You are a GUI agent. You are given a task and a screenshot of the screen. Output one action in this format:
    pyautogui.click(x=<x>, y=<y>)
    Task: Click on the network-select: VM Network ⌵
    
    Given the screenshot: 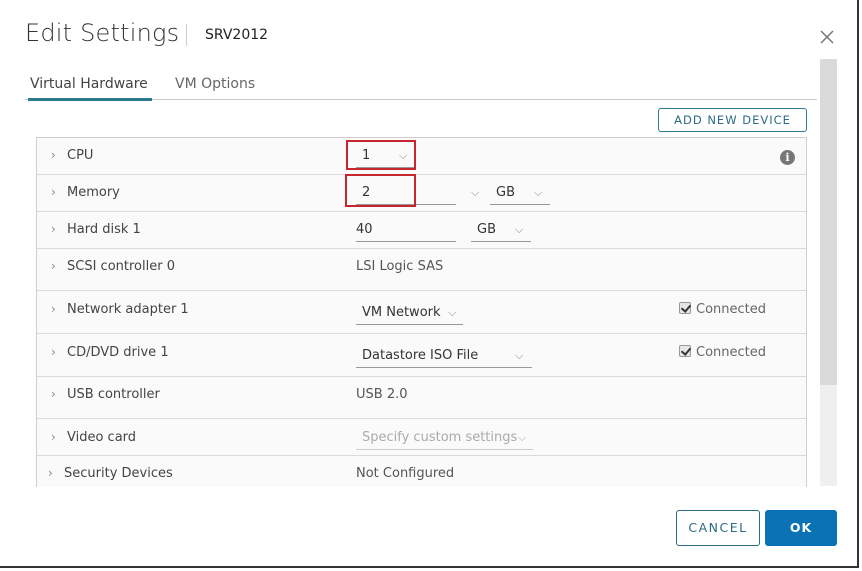 What is the action you would take?
    pyautogui.click(x=409, y=313)
    